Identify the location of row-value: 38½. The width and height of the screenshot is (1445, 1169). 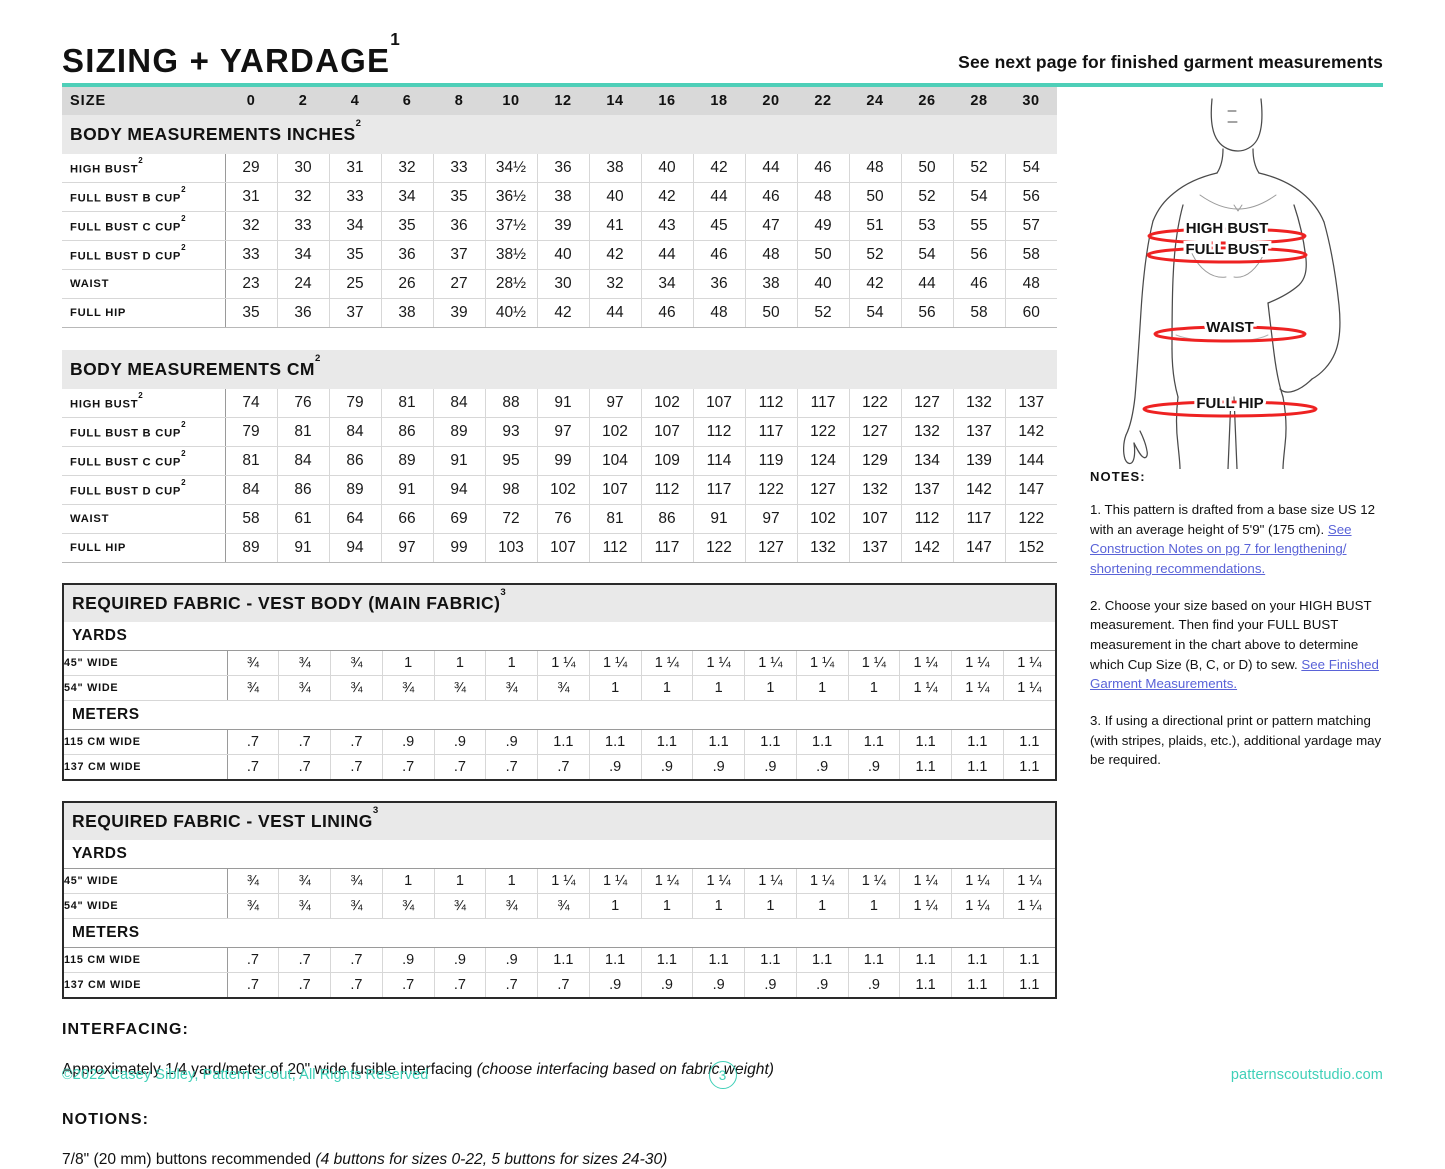
(511, 255).